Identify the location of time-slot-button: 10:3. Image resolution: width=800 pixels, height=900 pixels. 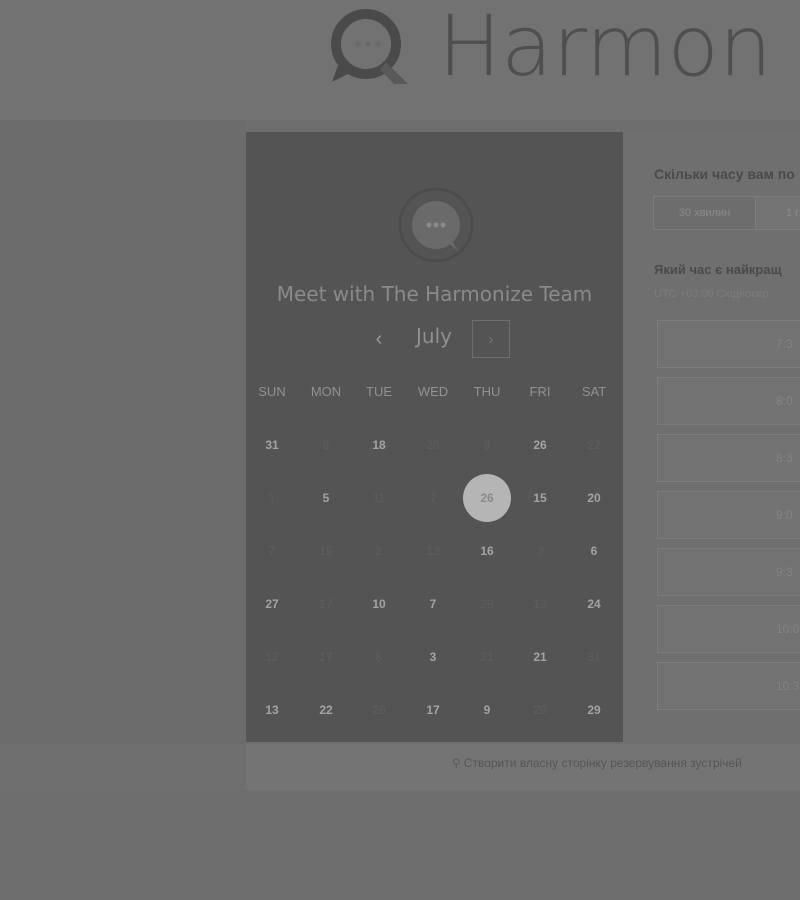
(728, 686).